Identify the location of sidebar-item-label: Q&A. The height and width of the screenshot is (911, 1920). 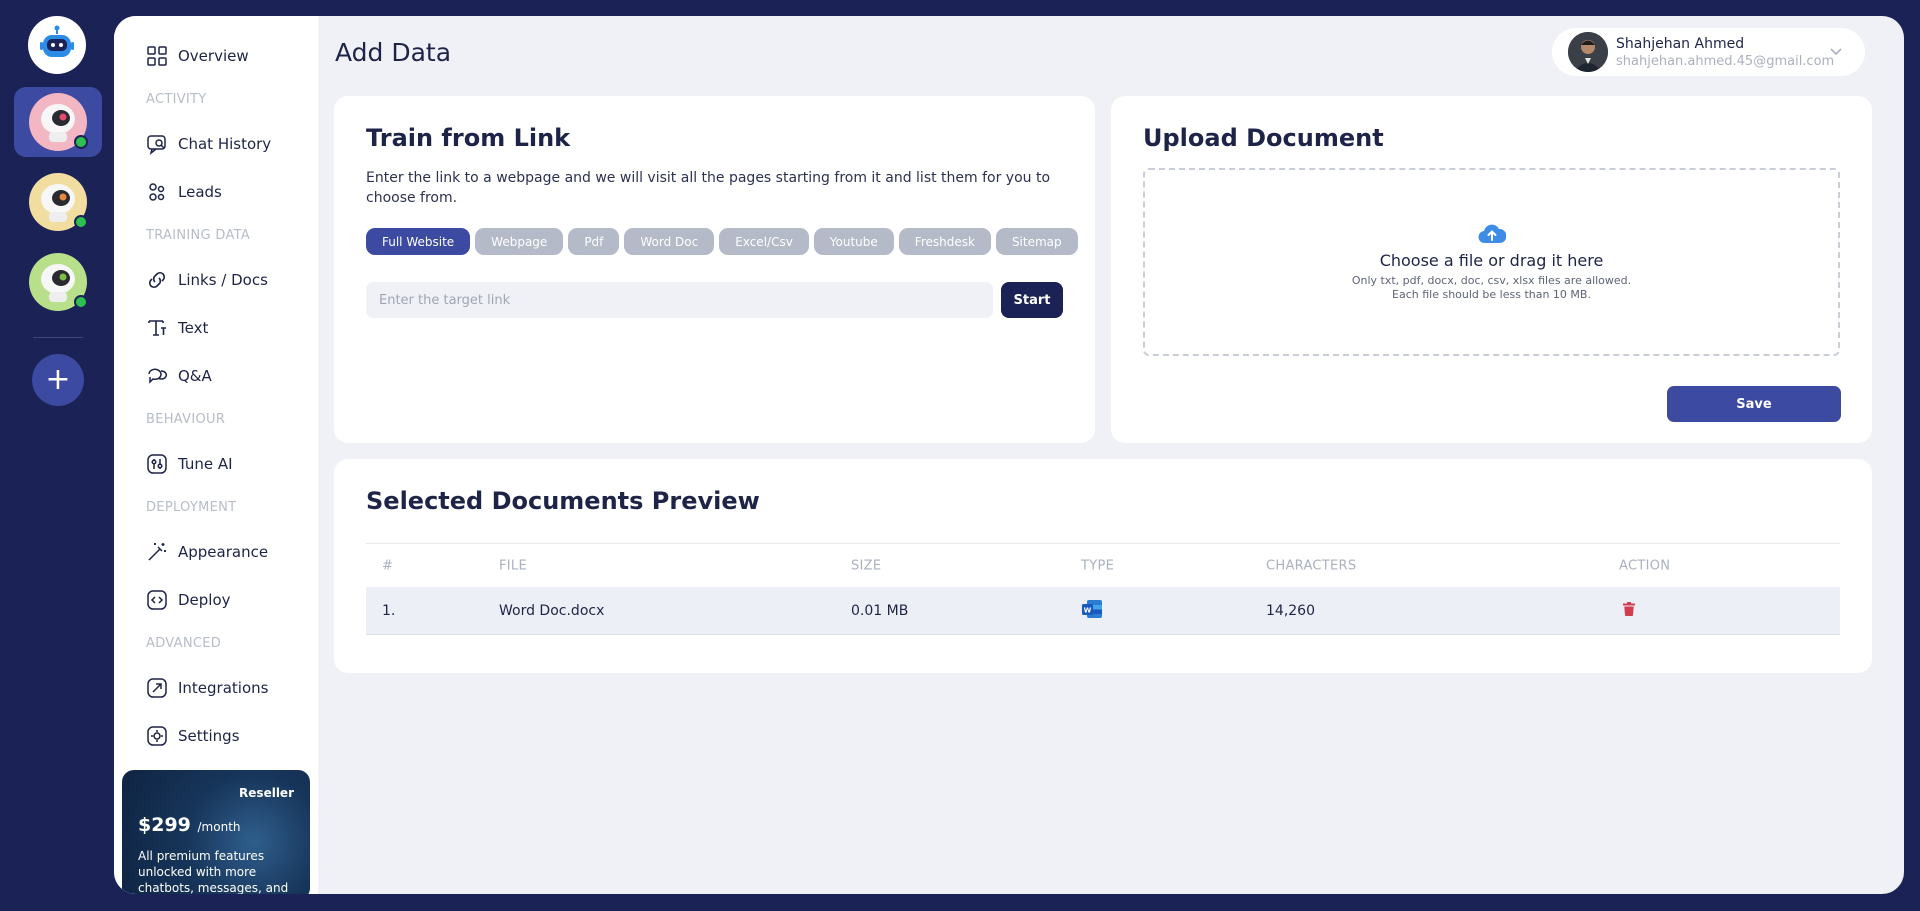
(195, 376).